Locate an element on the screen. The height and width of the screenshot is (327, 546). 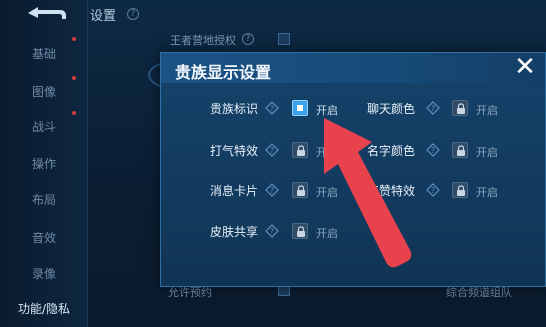
toggle-like-effect is located at coordinates (460, 190).